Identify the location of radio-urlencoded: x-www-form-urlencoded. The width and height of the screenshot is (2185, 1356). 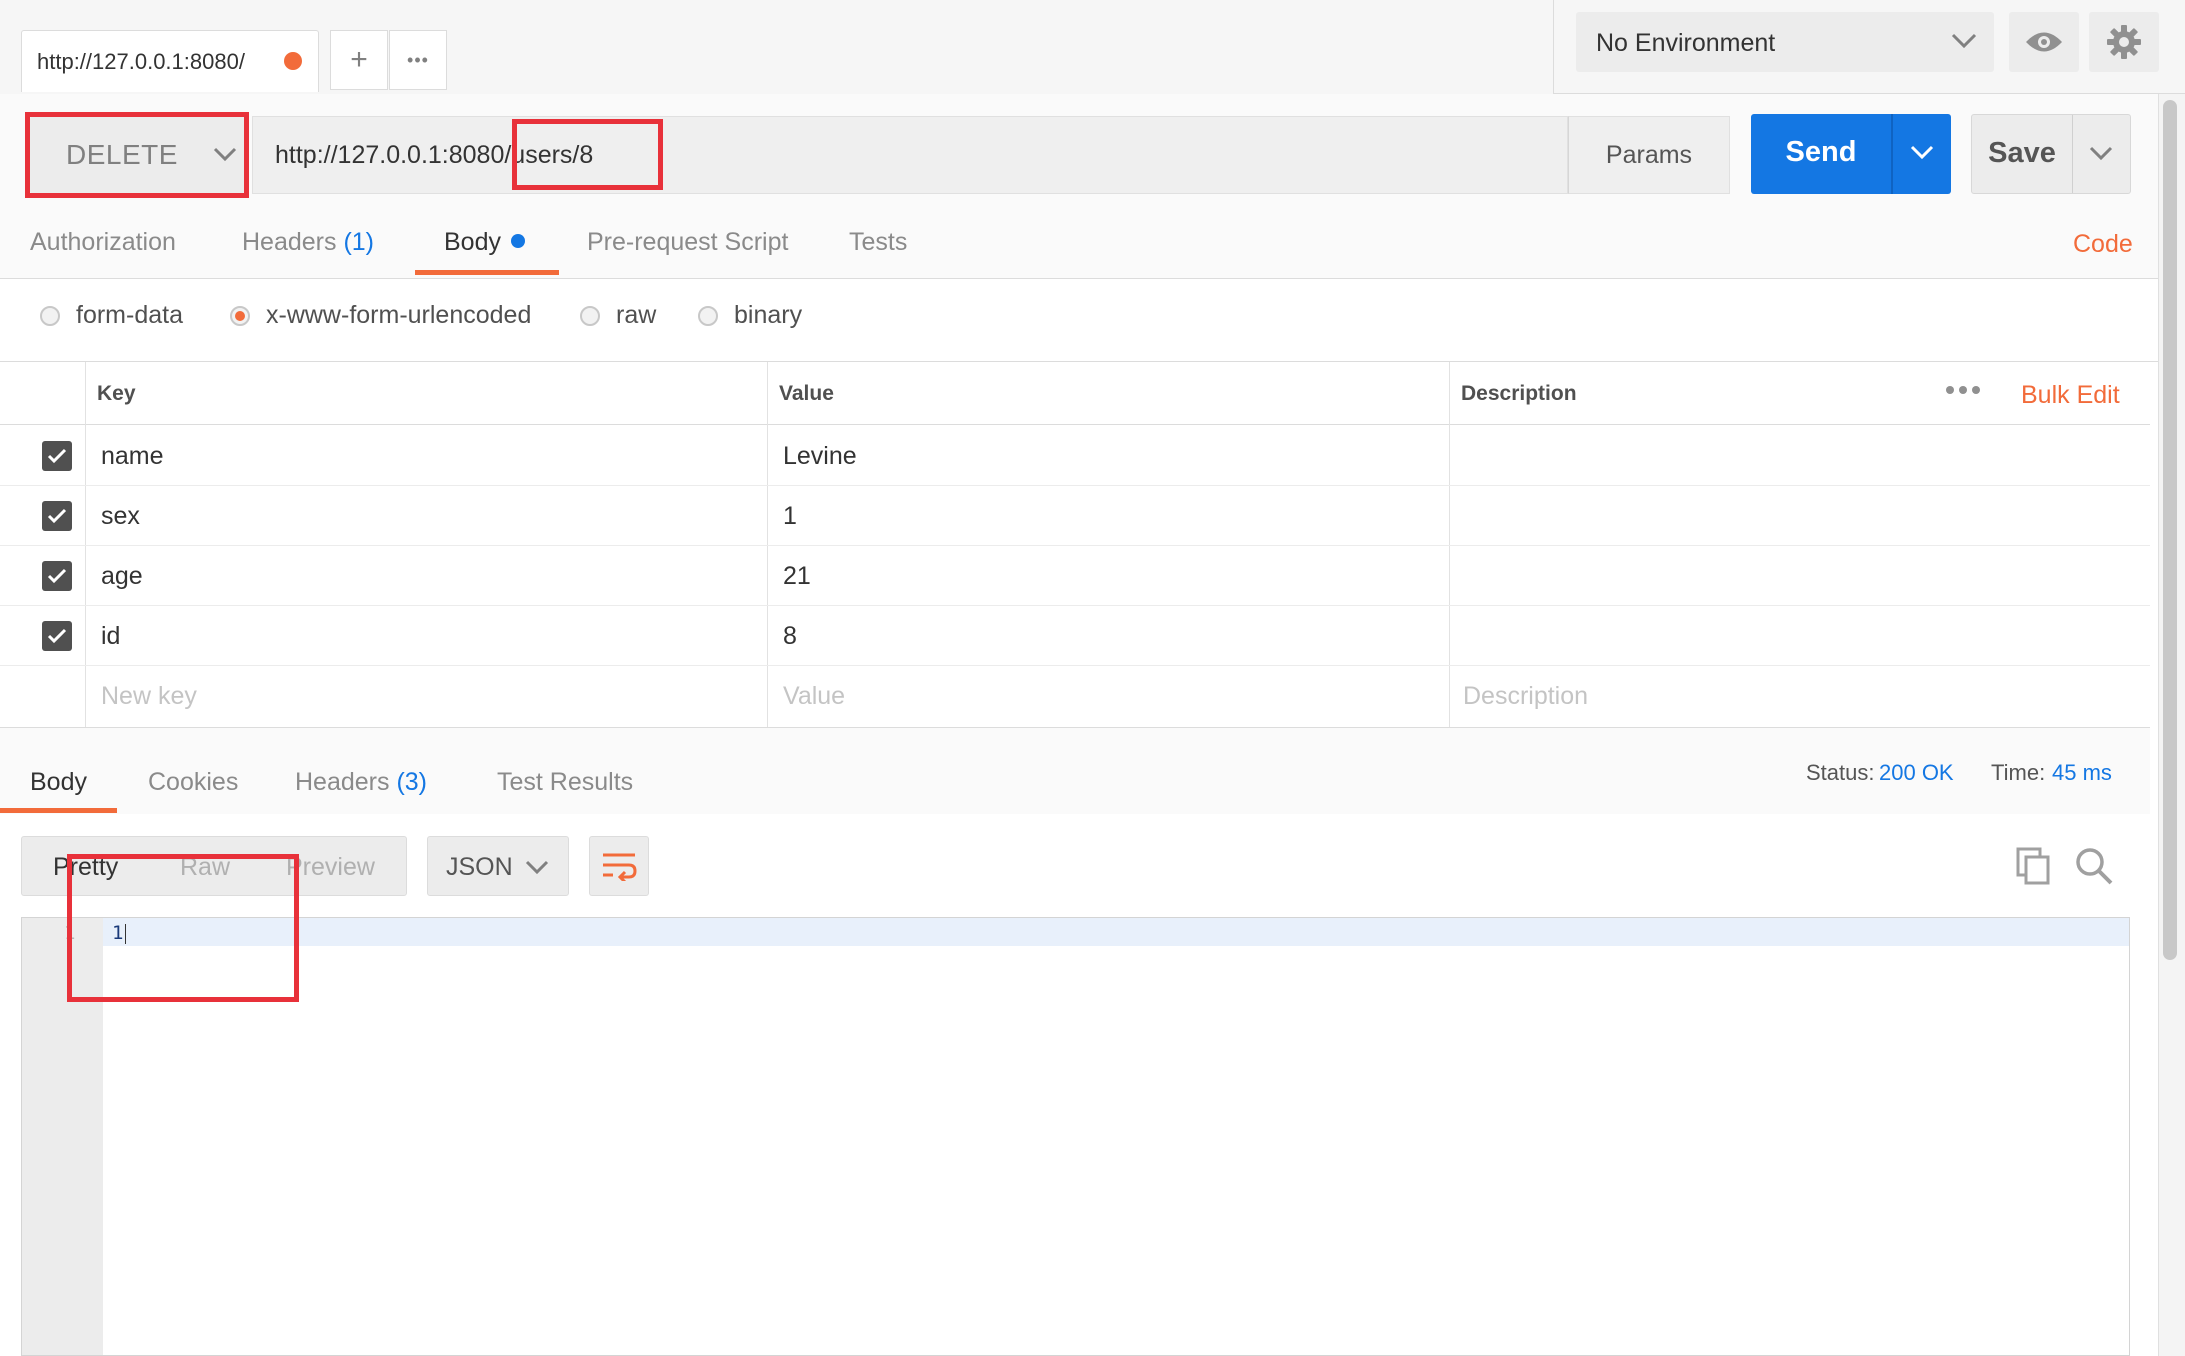
(380, 315).